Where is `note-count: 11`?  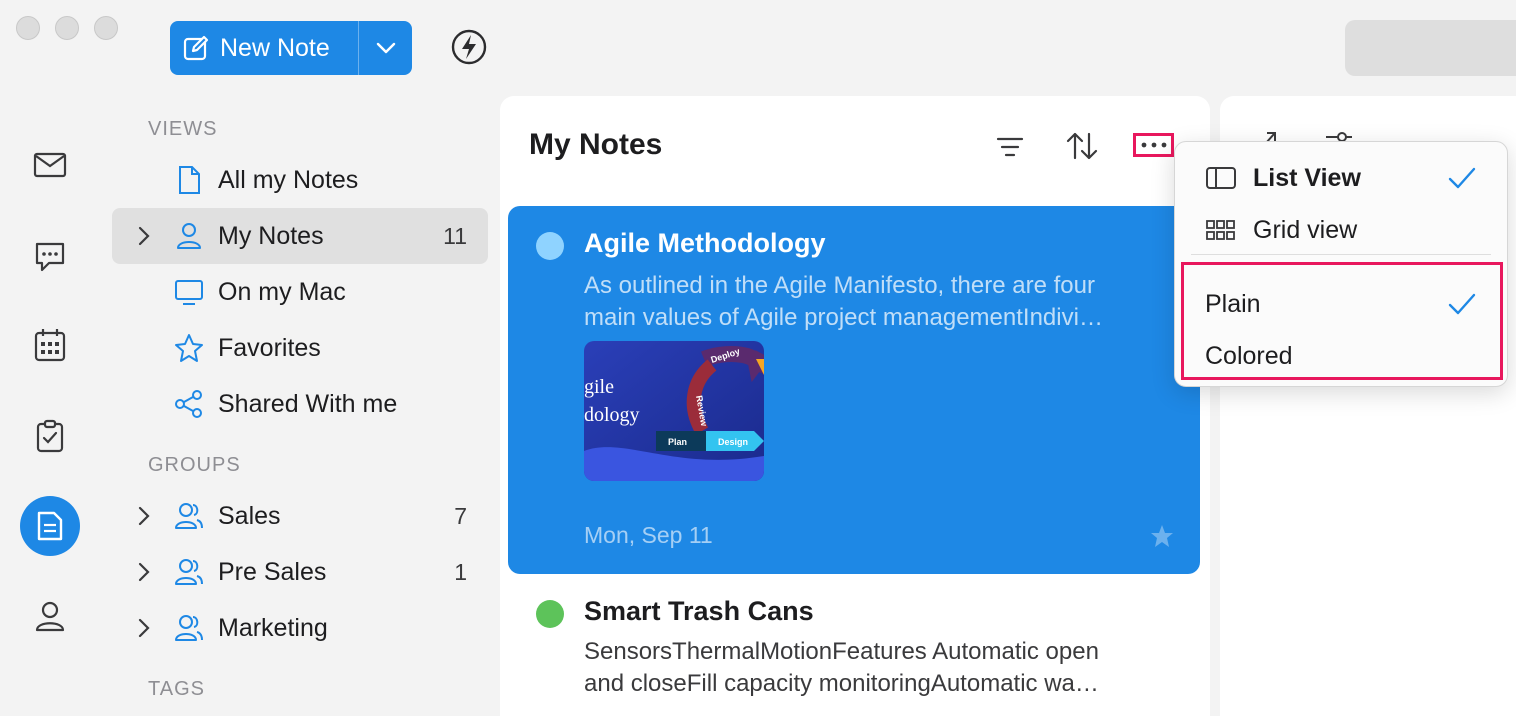
note-count: 11 is located at coordinates (455, 235).